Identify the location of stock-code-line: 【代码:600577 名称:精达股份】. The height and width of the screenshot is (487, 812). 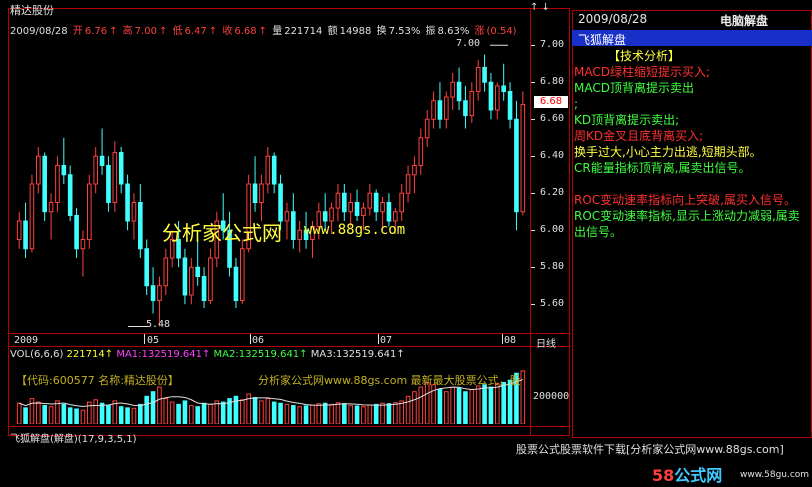
(97, 380).